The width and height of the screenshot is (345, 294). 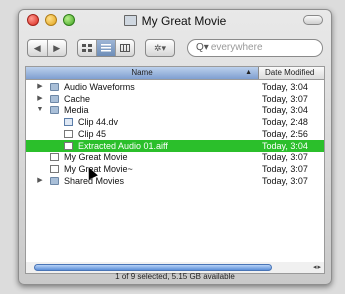 What do you see at coordinates (153, 267) in the screenshot?
I see `scrollbar-thumb` at bounding box center [153, 267].